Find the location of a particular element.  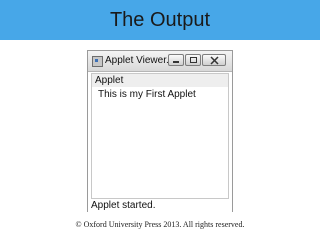

applet-viewer-icon is located at coordinates (97, 61).